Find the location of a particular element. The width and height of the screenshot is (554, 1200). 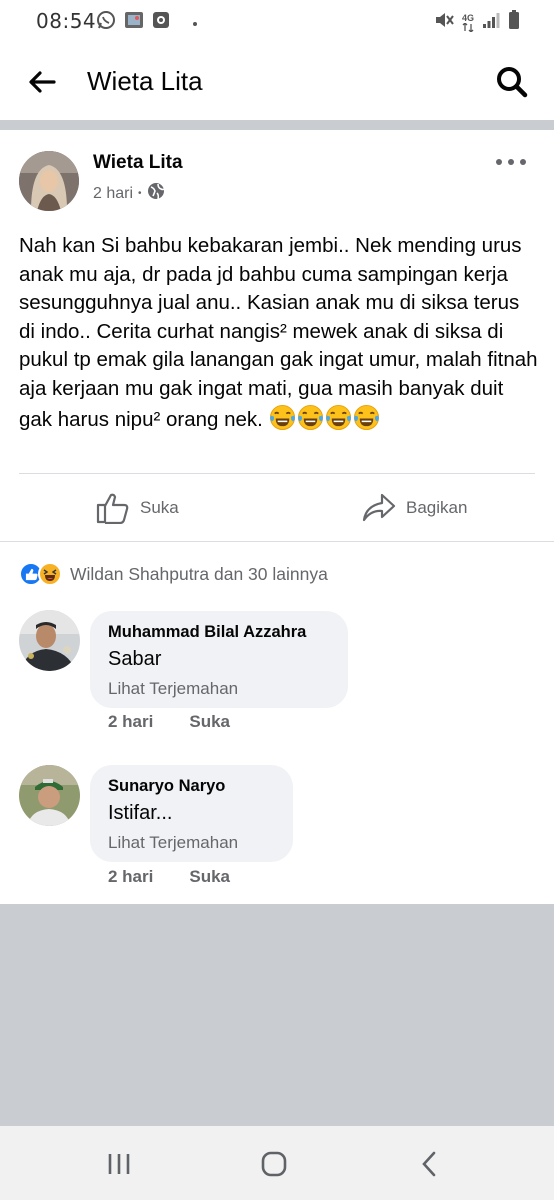

network-label: 4G is located at coordinates (467, 17).